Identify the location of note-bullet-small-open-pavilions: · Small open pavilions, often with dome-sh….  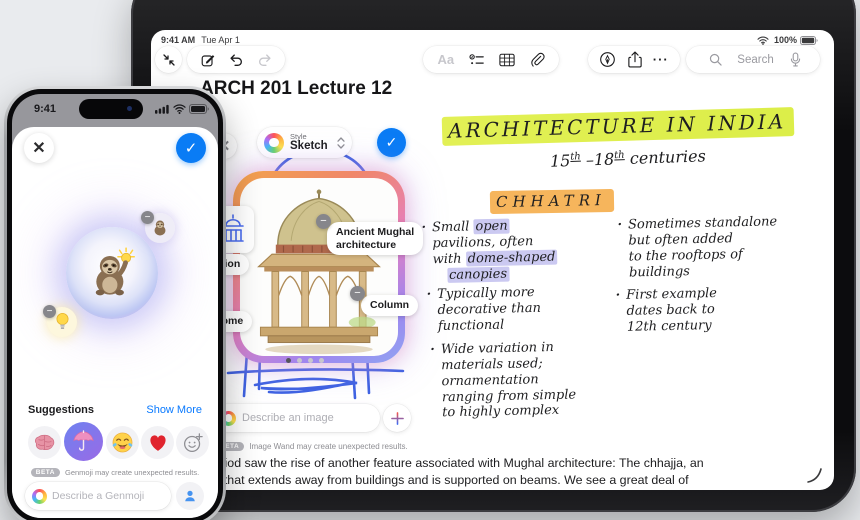
(489, 250).